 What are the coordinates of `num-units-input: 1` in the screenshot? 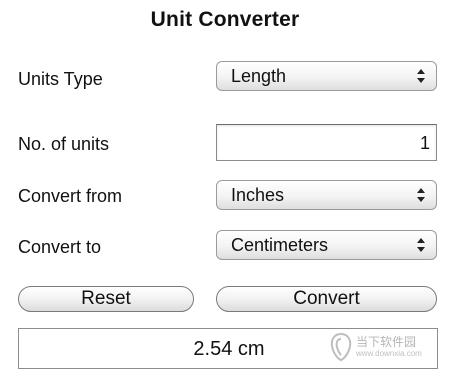 It's located at (326, 142).